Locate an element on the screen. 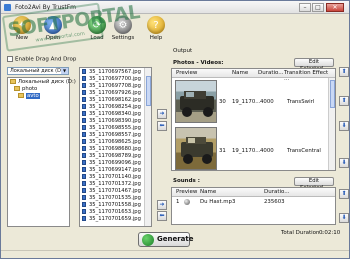 The height and width of the screenshot is (259, 350). drive-select: Локальный диск (D:) ▼ is located at coordinates (38, 71).